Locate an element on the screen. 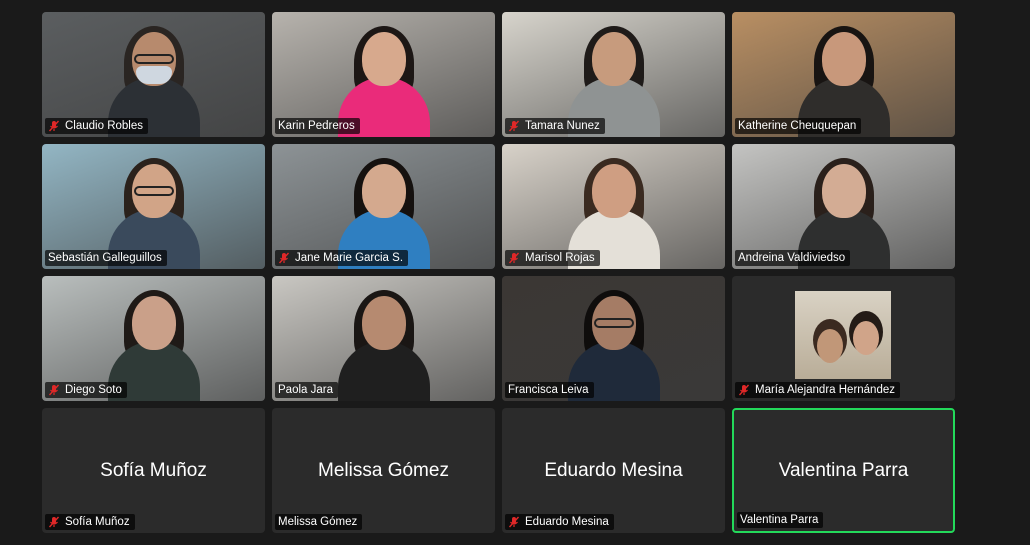  participant-name: Paola Jara is located at coordinates (305, 390).